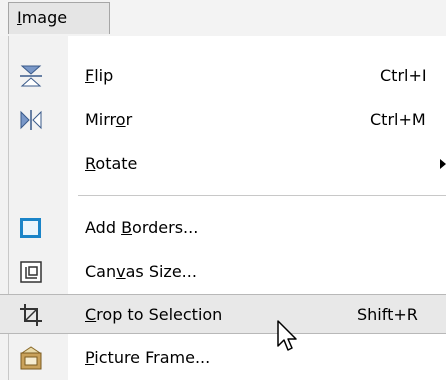 The width and height of the screenshot is (446, 380). I want to click on mirror-shortcut: Ctrl+M, so click(398, 119).